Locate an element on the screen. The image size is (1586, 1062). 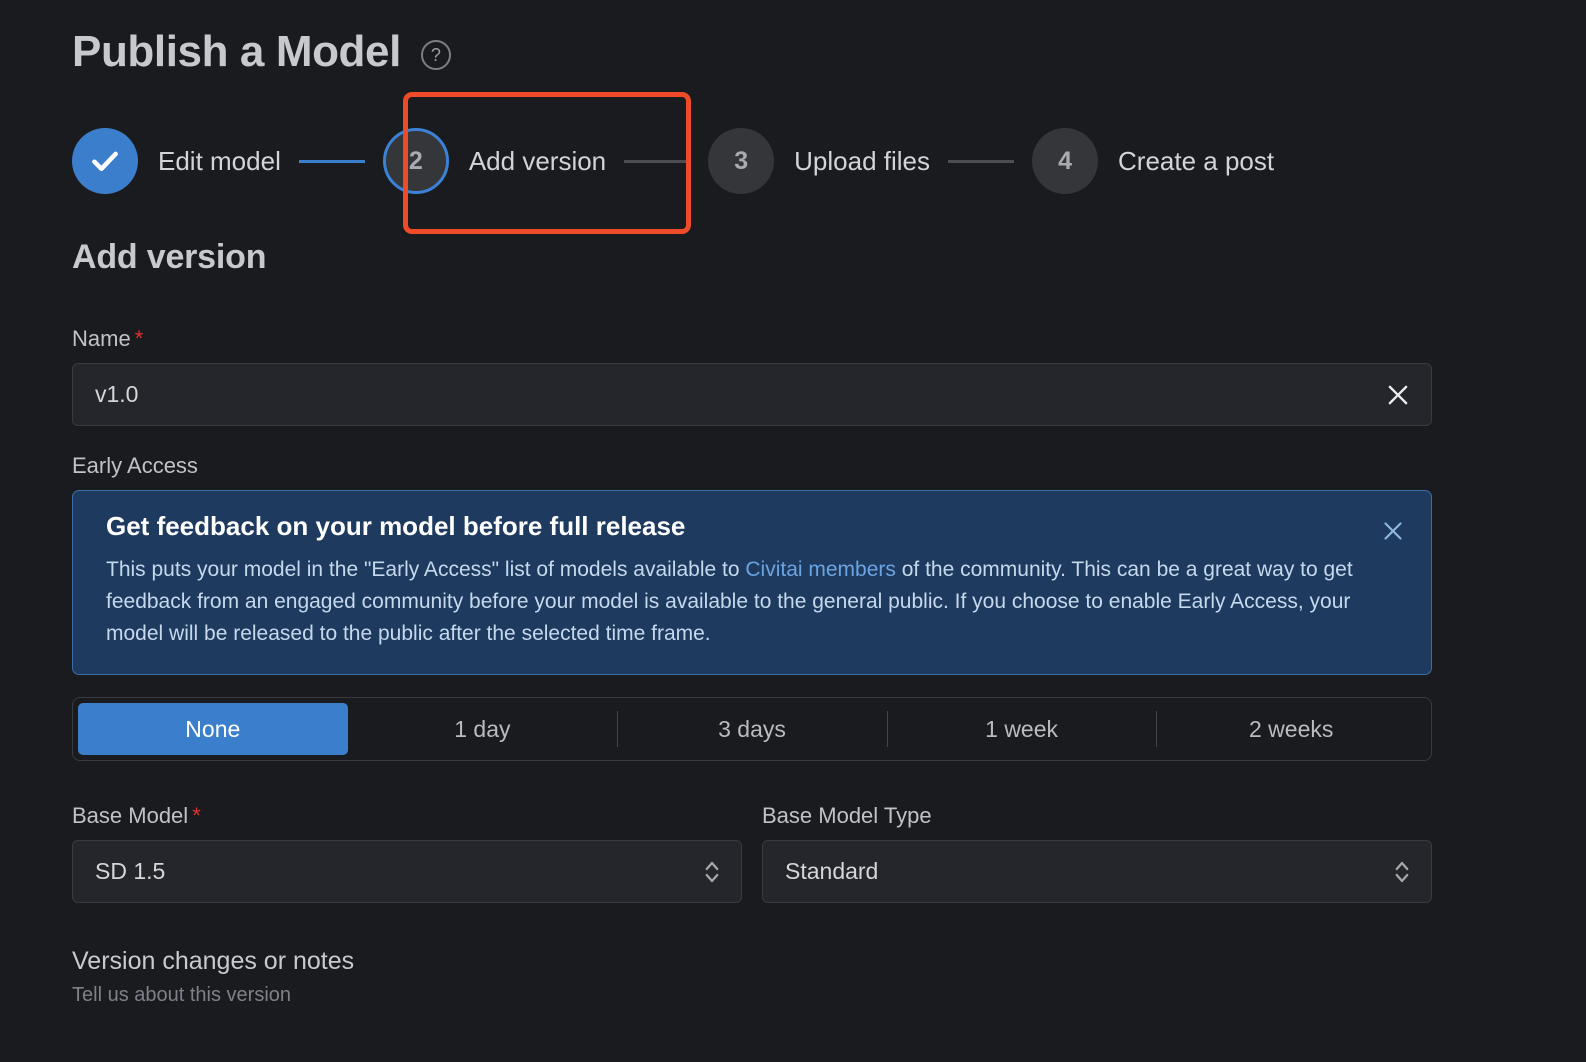
segment-none: None is located at coordinates (213, 729).